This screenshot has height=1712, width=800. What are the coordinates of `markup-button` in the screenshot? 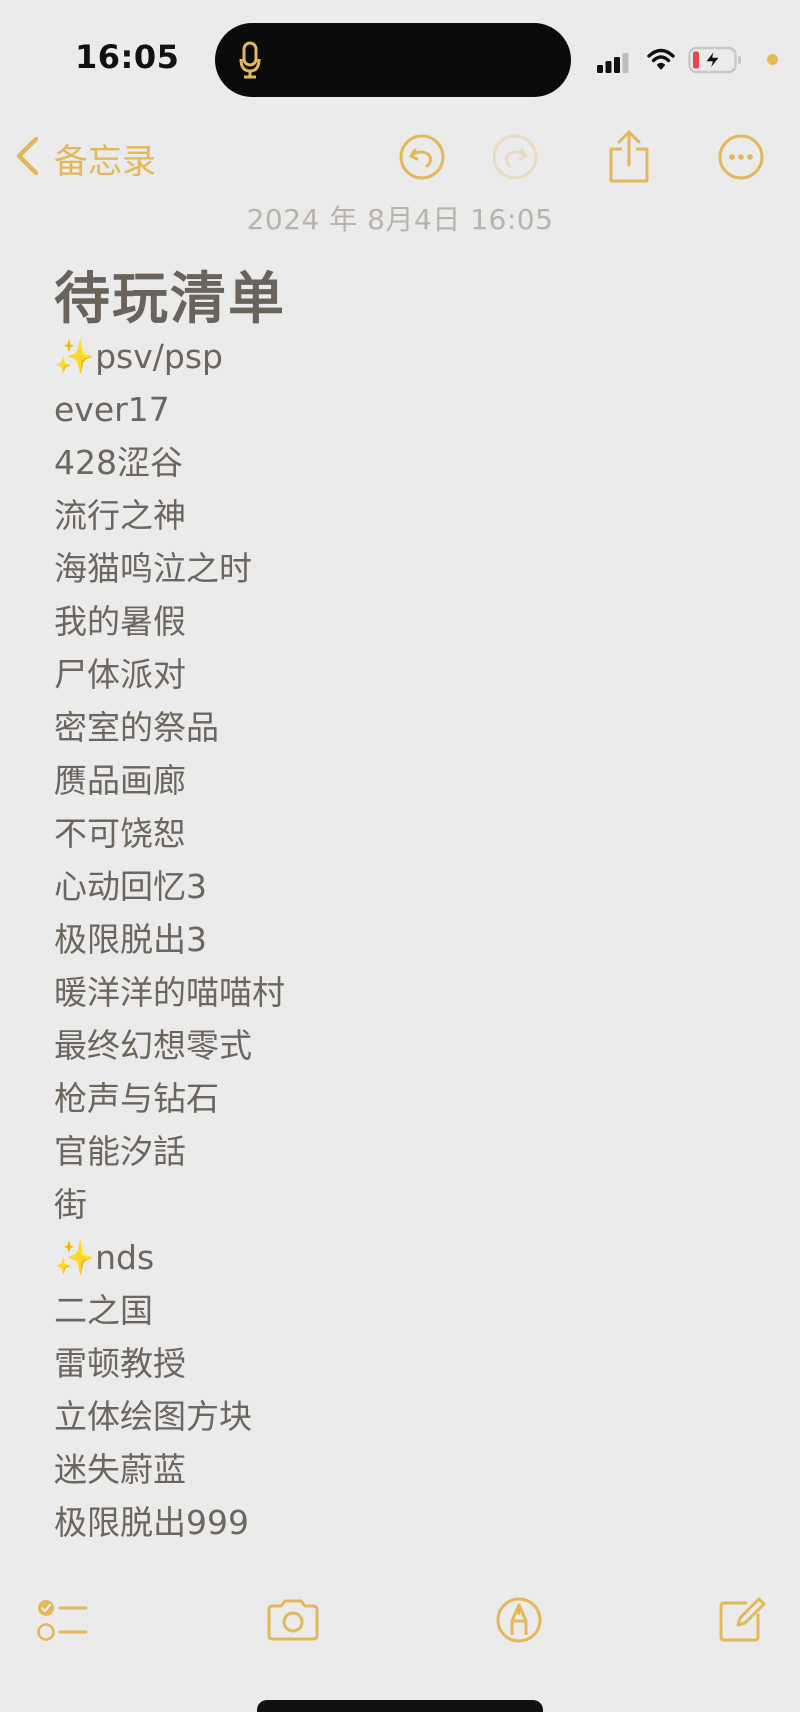 It's located at (519, 1622).